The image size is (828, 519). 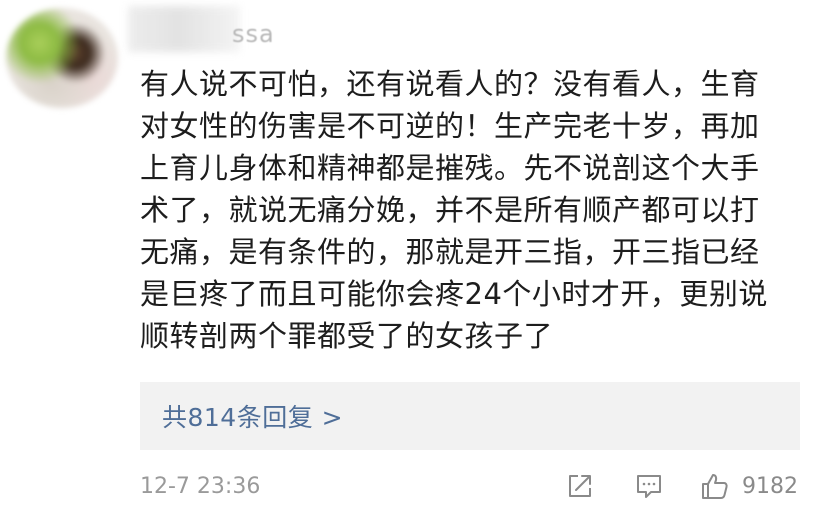 I want to click on username: ssa, so click(x=203, y=29).